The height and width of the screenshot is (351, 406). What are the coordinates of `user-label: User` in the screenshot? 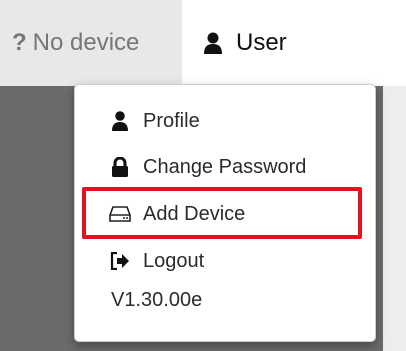 It's located at (261, 42).